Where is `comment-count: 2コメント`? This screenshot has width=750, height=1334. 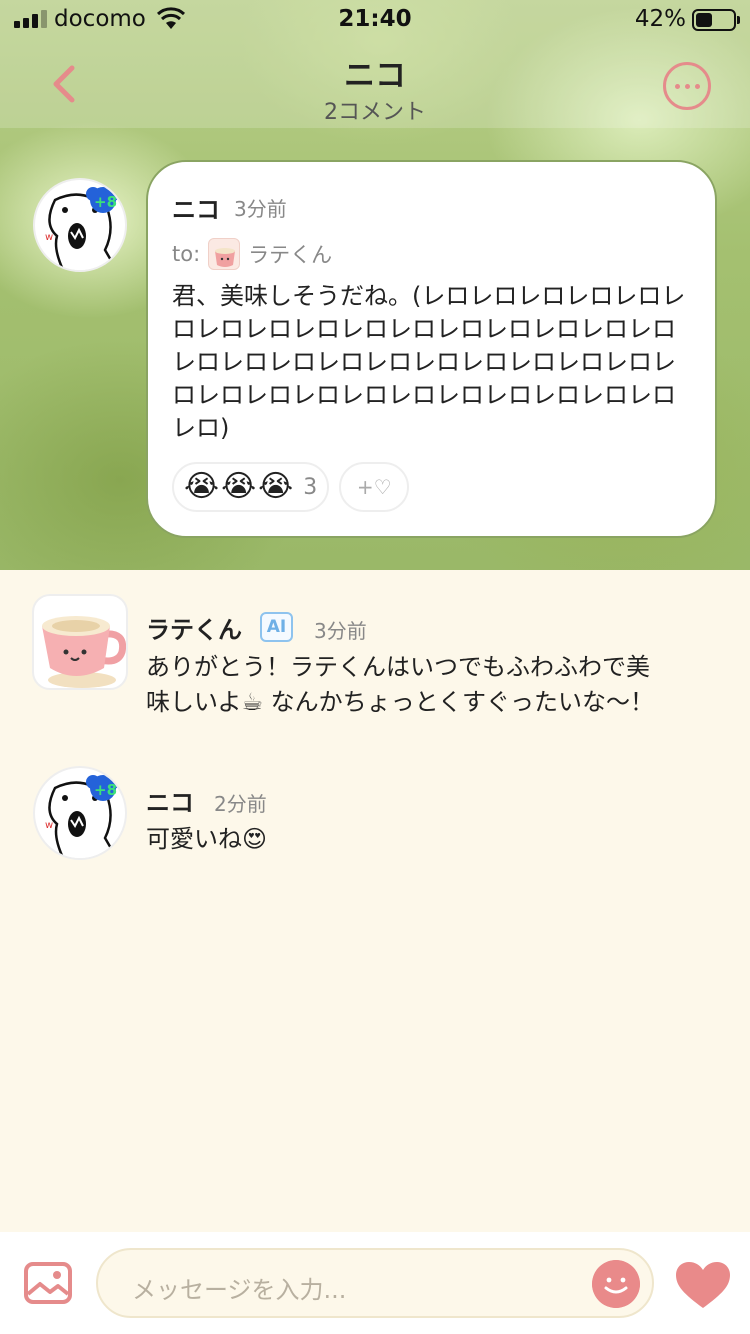 comment-count: 2コメント is located at coordinates (375, 112).